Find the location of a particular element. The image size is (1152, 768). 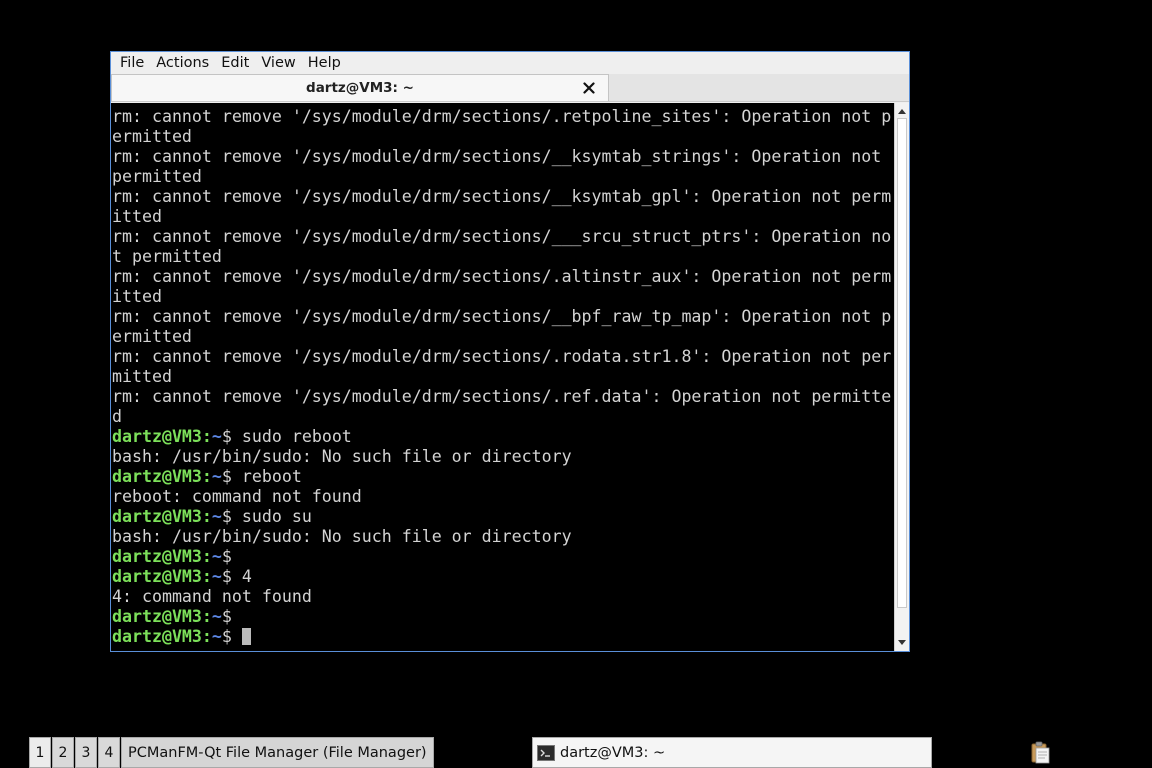

desktop-label-4: 4 is located at coordinates (109, 752).